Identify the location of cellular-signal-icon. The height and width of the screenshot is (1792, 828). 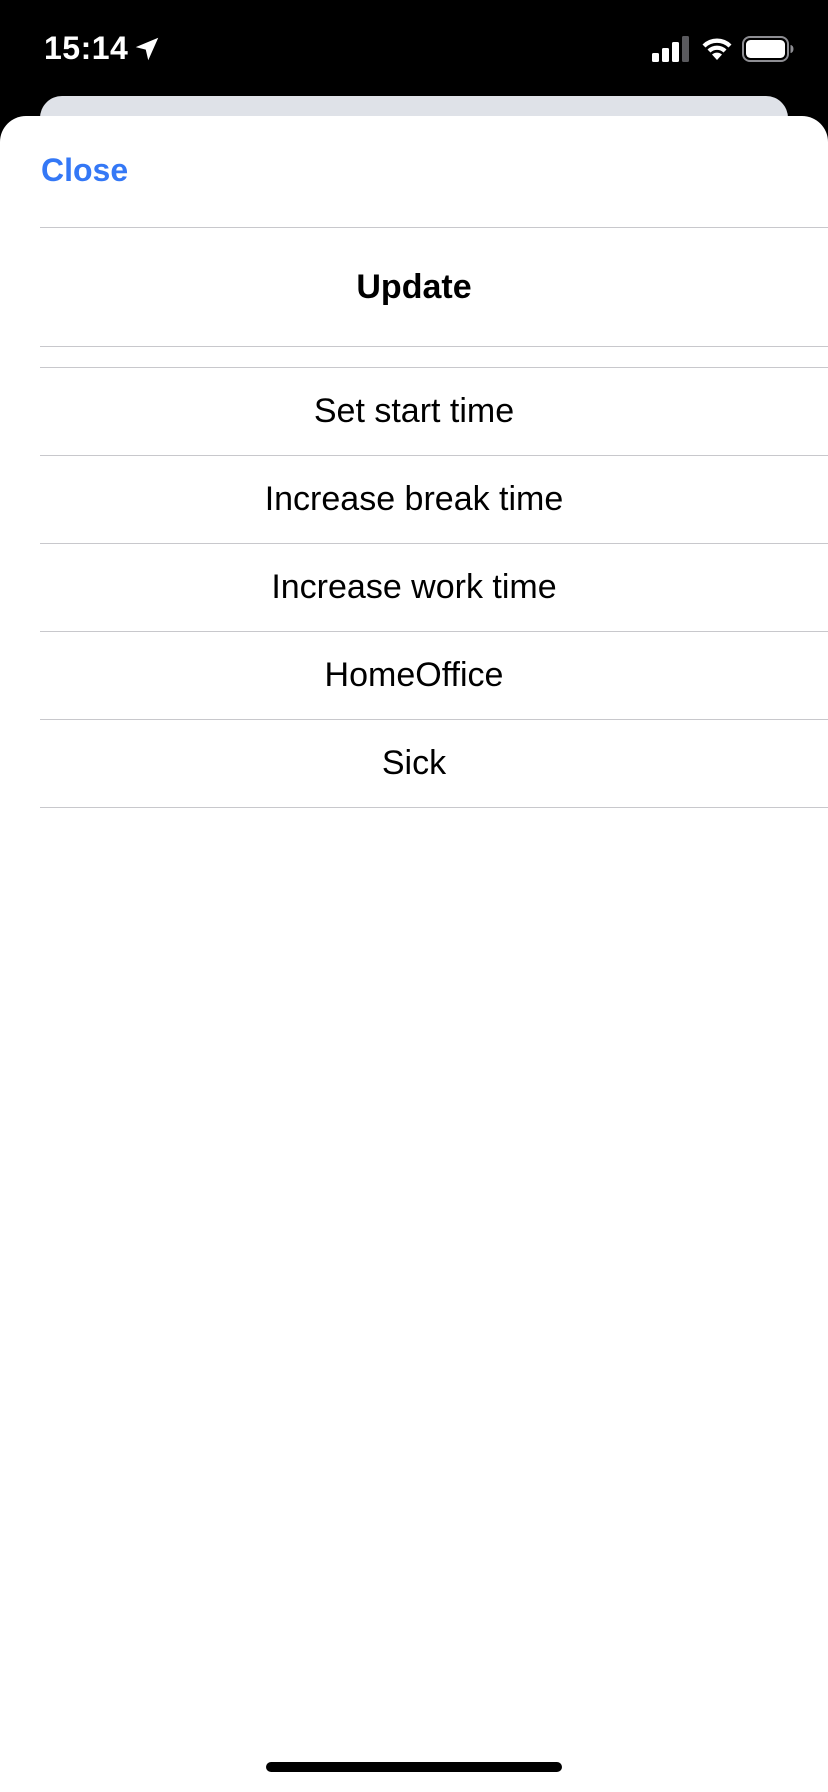
(670, 49).